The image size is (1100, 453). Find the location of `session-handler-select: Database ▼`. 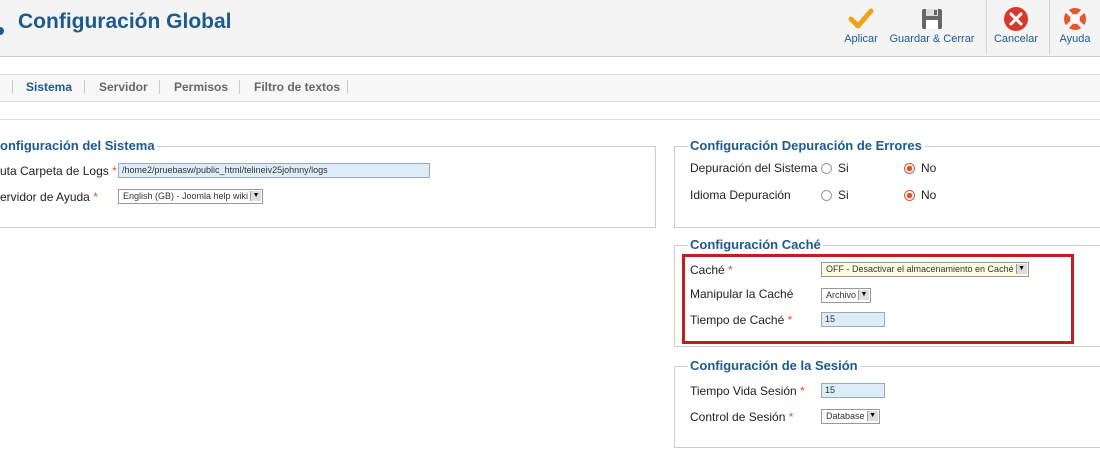

session-handler-select: Database ▼ is located at coordinates (850, 416).